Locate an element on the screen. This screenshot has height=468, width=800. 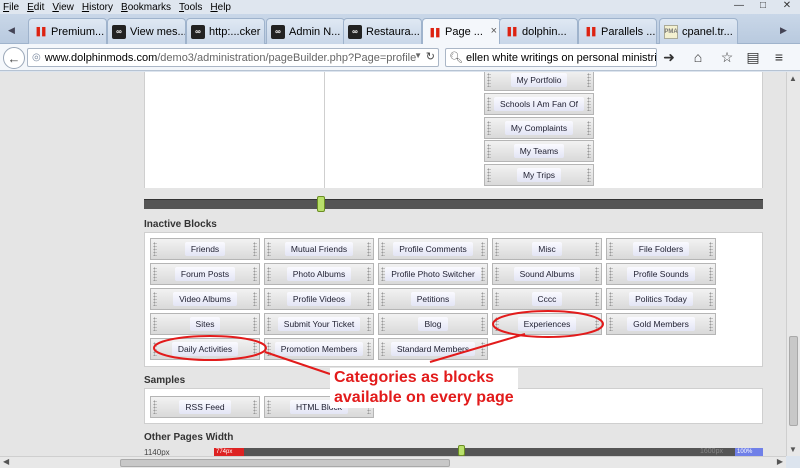
active-block: My Trips is located at coordinates (539, 175).